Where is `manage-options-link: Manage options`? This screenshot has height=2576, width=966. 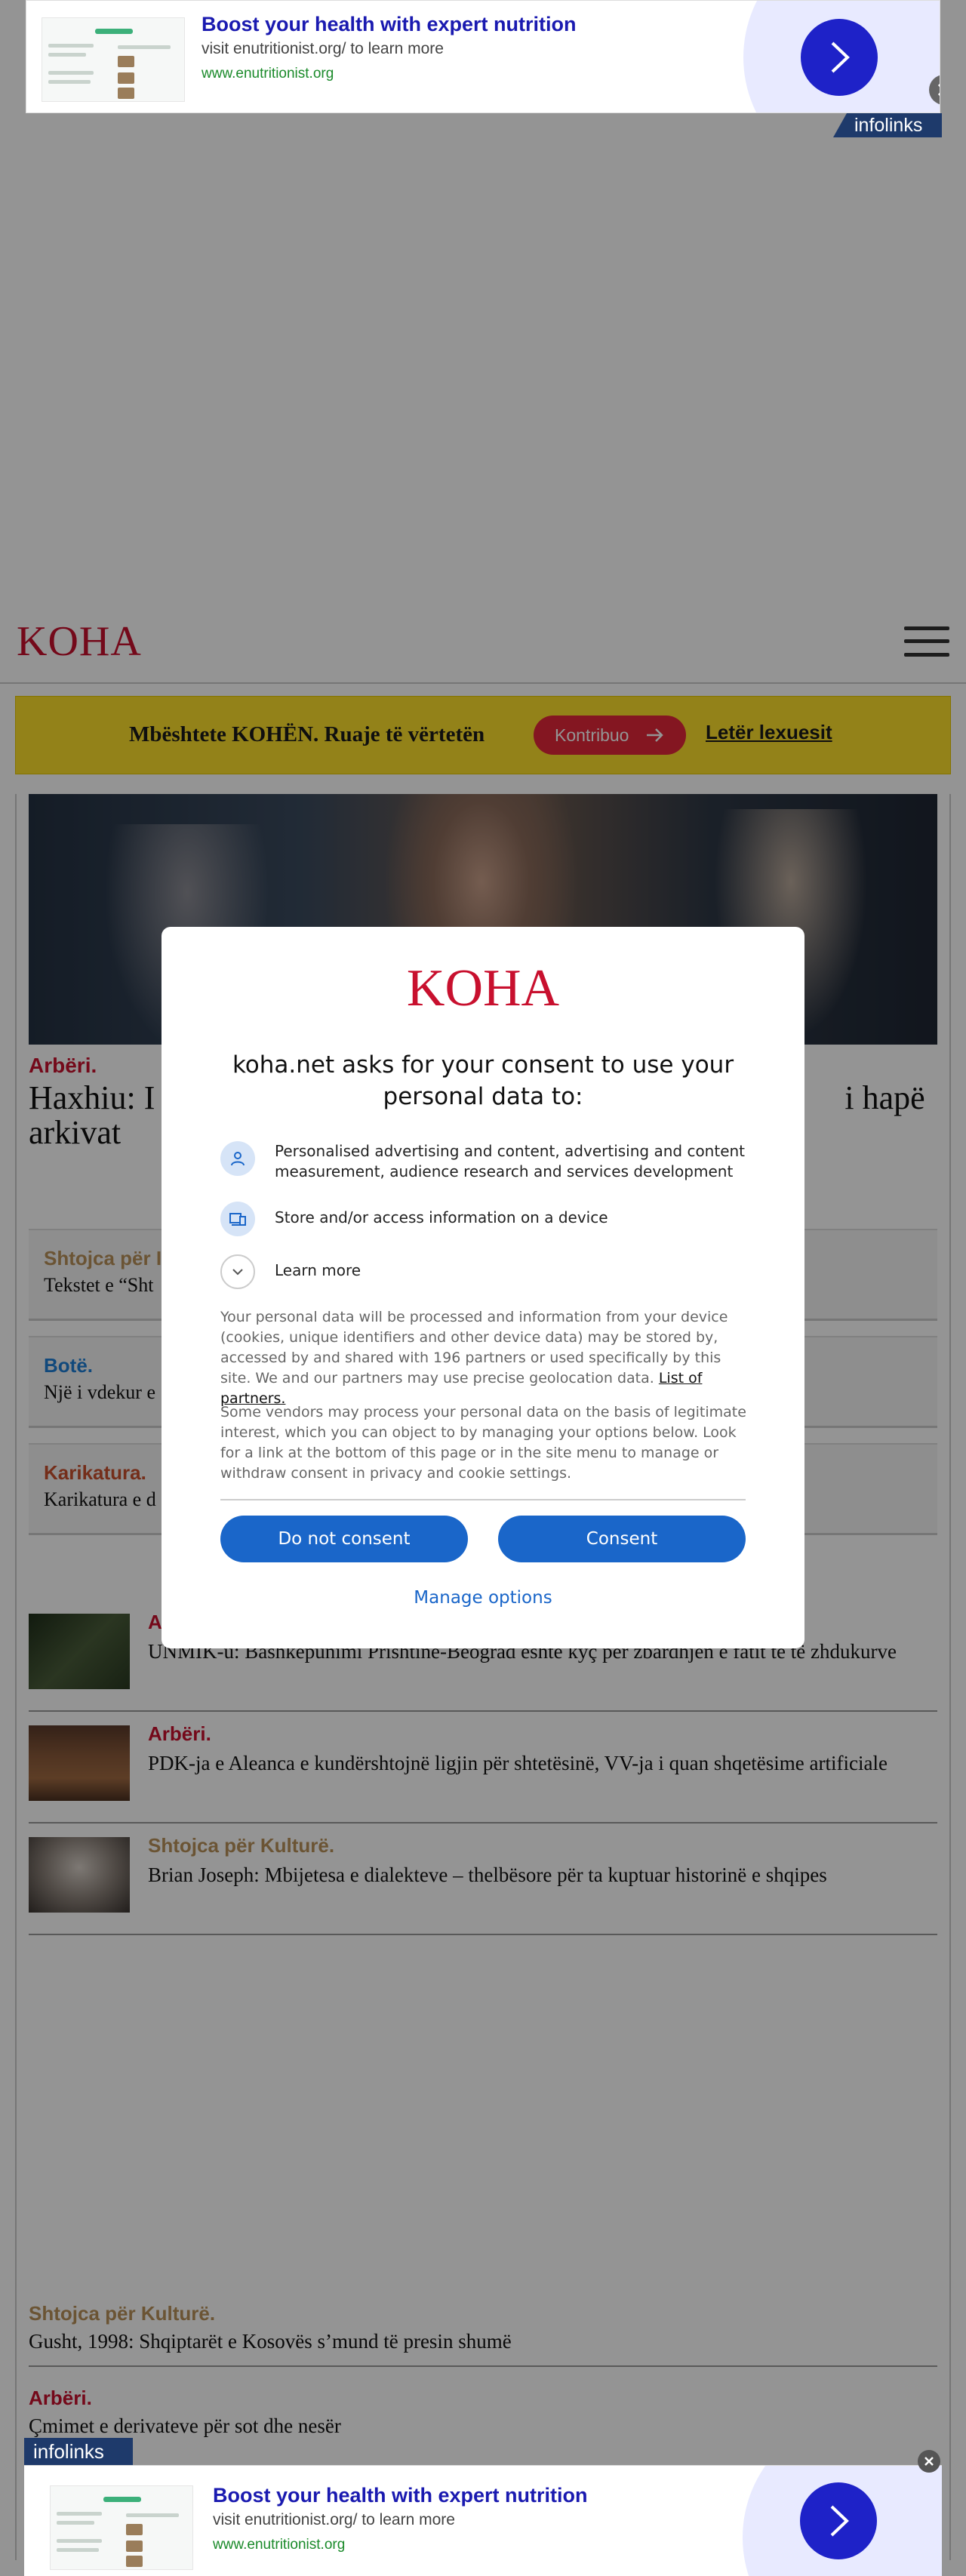 manage-options-link: Manage options is located at coordinates (483, 1598).